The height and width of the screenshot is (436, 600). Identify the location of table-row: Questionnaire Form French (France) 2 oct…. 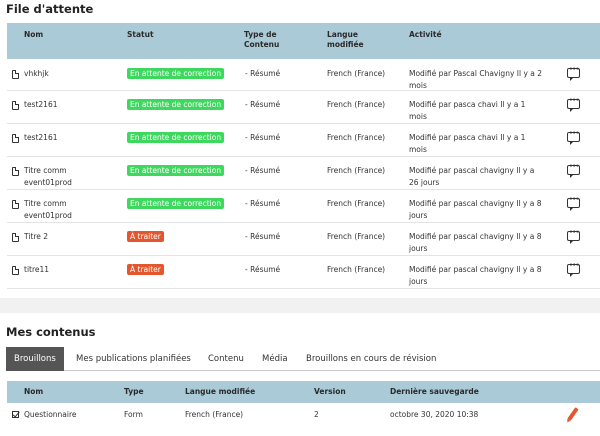
(303, 415).